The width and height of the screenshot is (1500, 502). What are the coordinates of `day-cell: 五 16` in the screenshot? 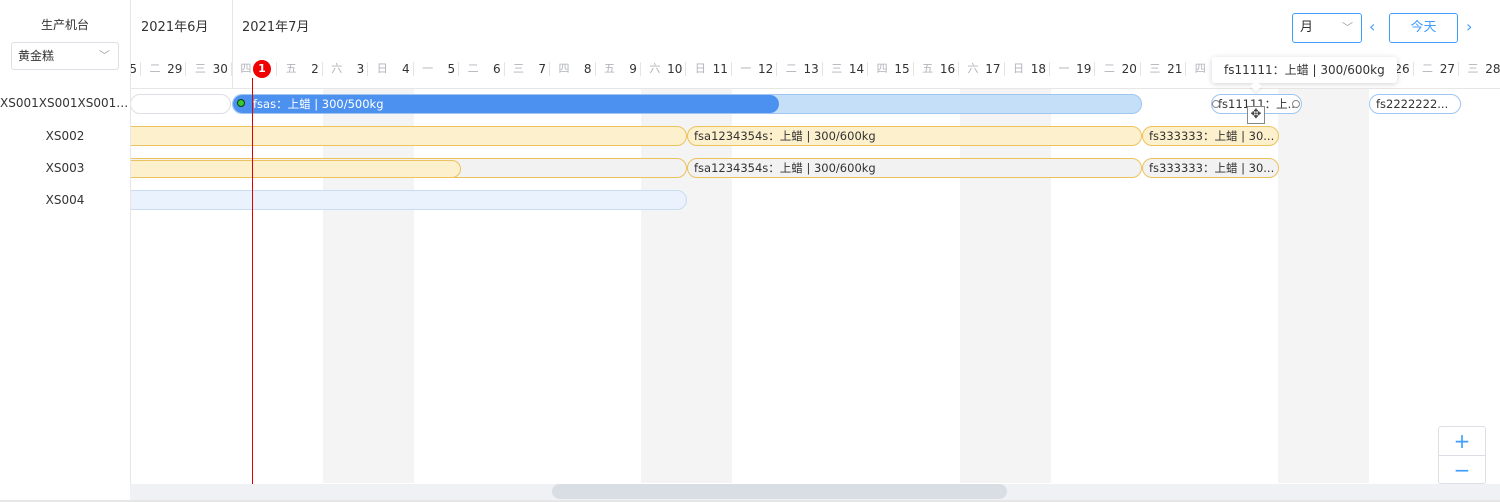 It's located at (937, 69).